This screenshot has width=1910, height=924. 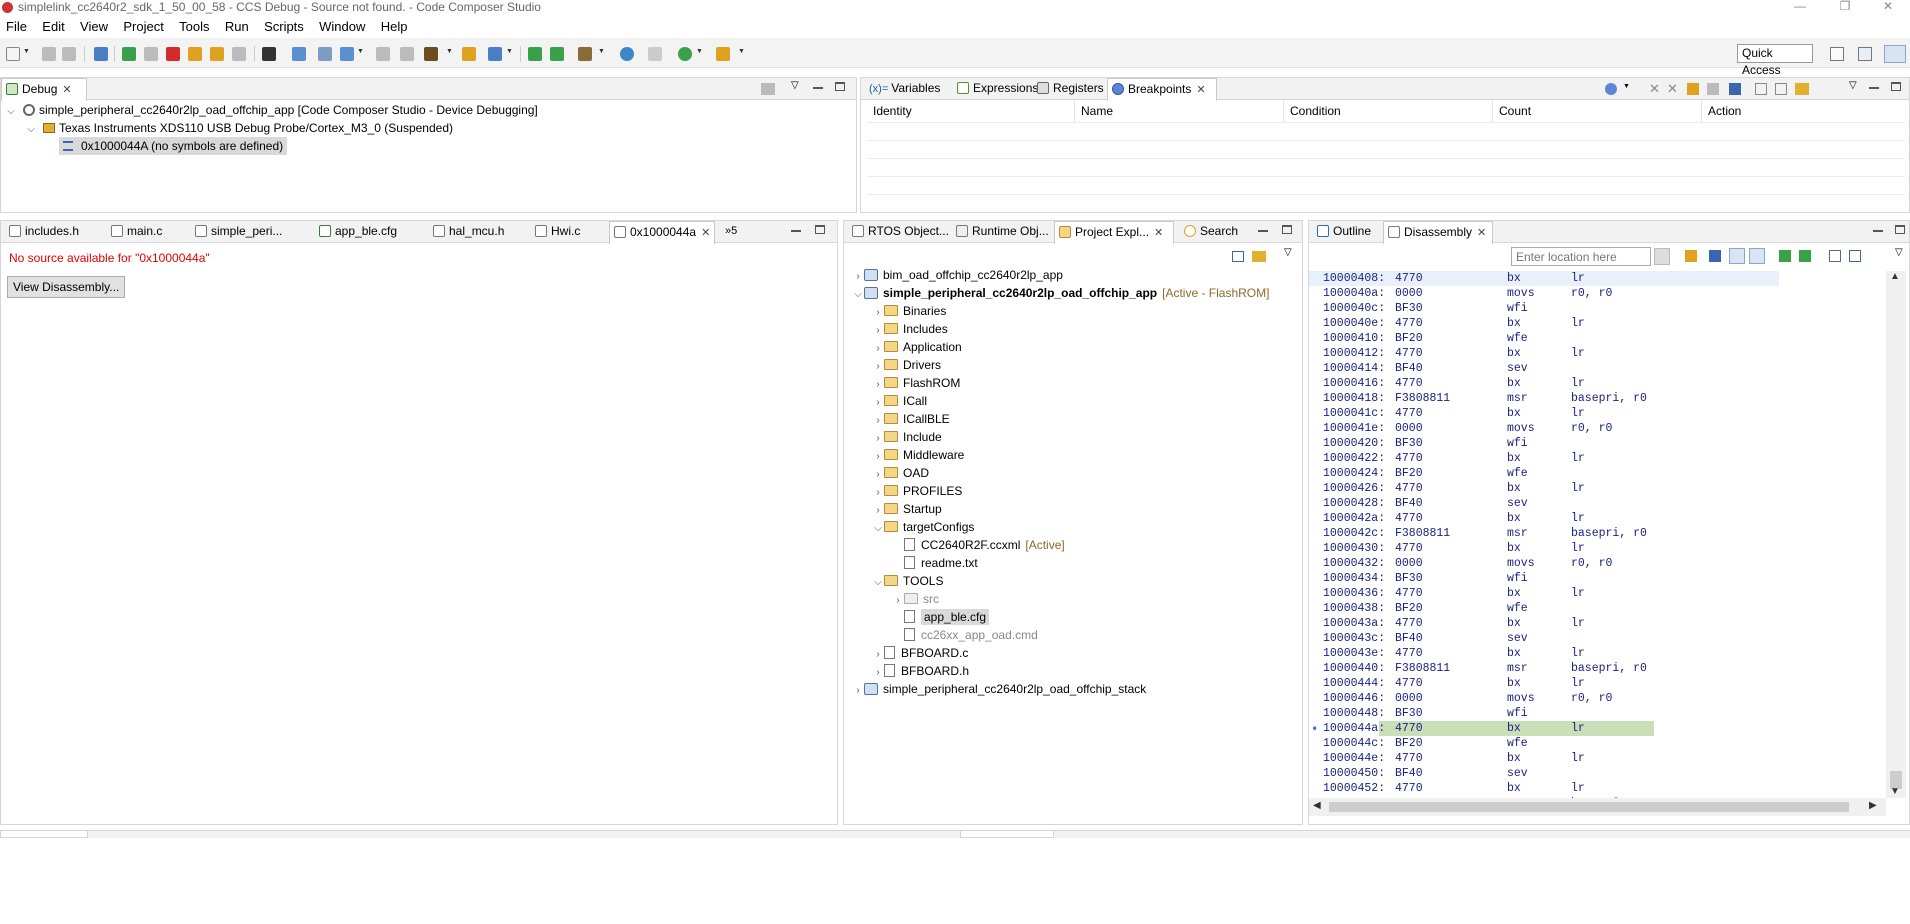 I want to click on tree-item: CC2640R2F.ccxml [Active], so click(x=978, y=545).